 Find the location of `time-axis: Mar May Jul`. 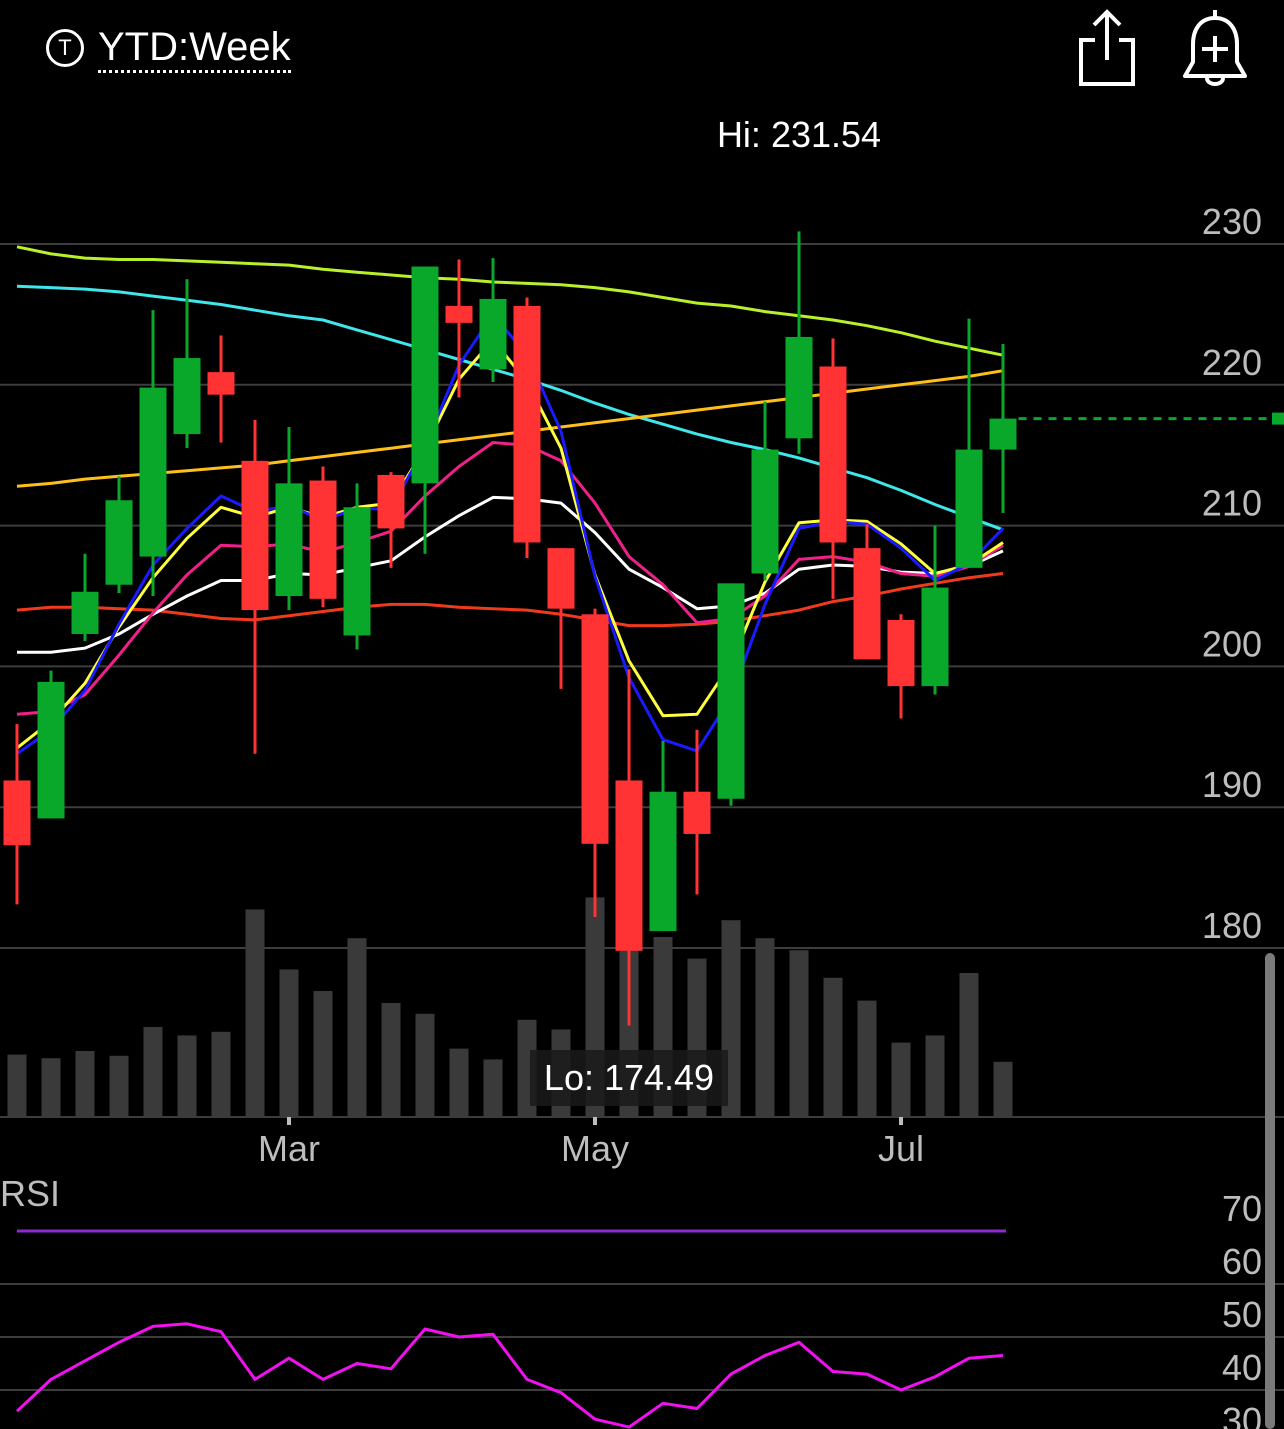

time-axis: Mar May Jul is located at coordinates (591, 1143).